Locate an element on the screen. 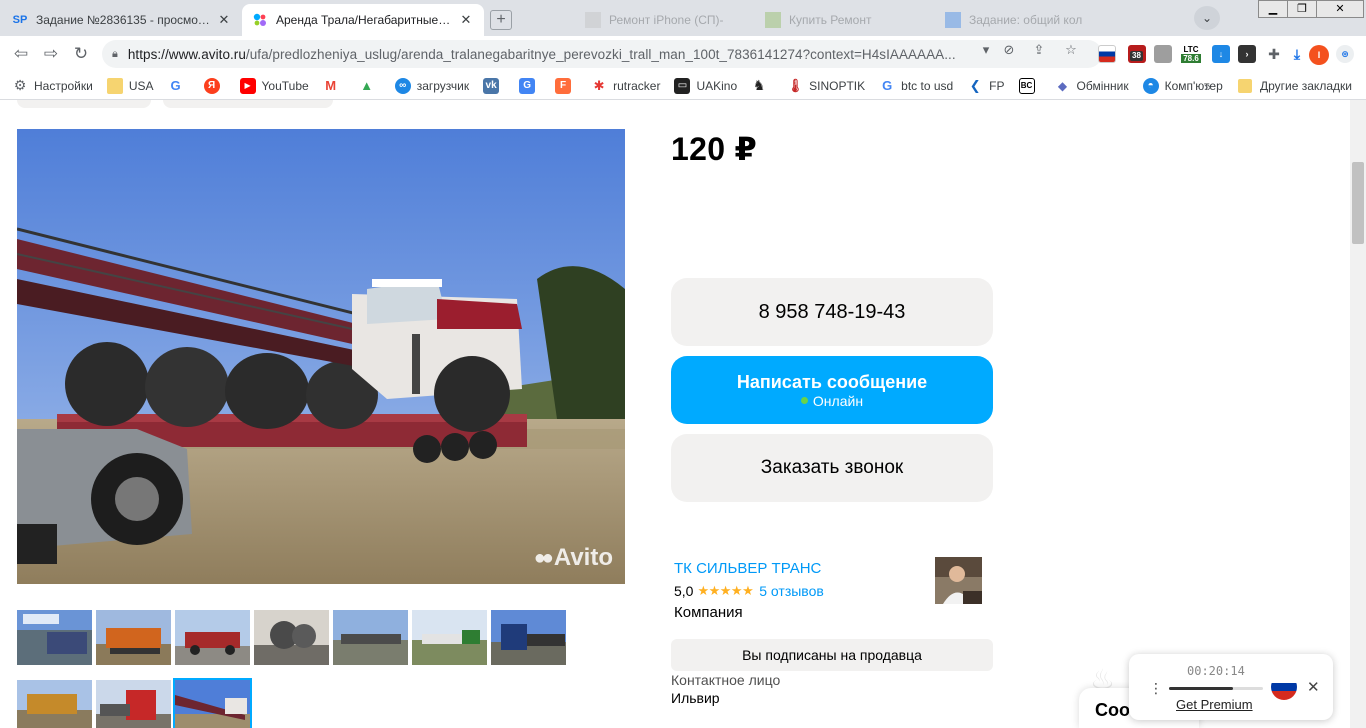 The width and height of the screenshot is (1366, 728). contact-person-name: Ильвир is located at coordinates (695, 698).